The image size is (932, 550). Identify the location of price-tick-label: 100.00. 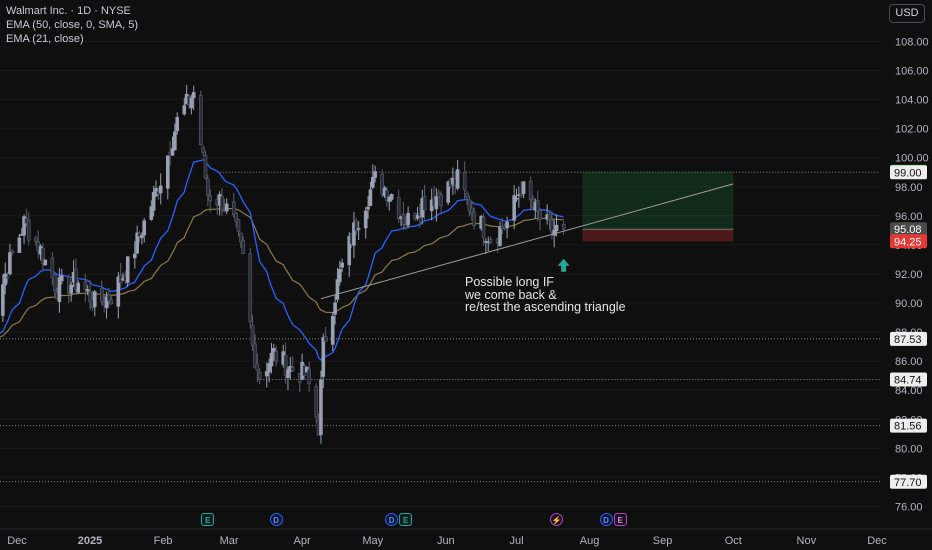
(912, 159).